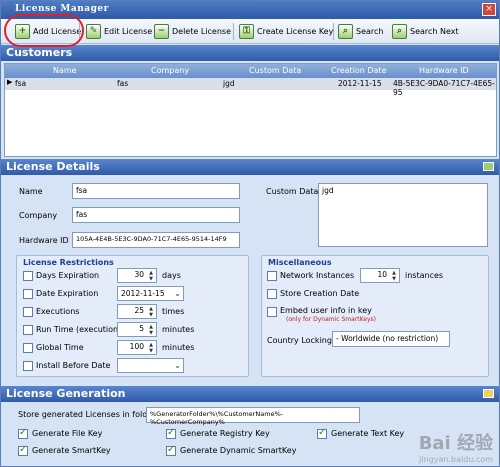 Image resolution: width=500 pixels, height=467 pixels. I want to click on cell-company: fas, so click(123, 83).